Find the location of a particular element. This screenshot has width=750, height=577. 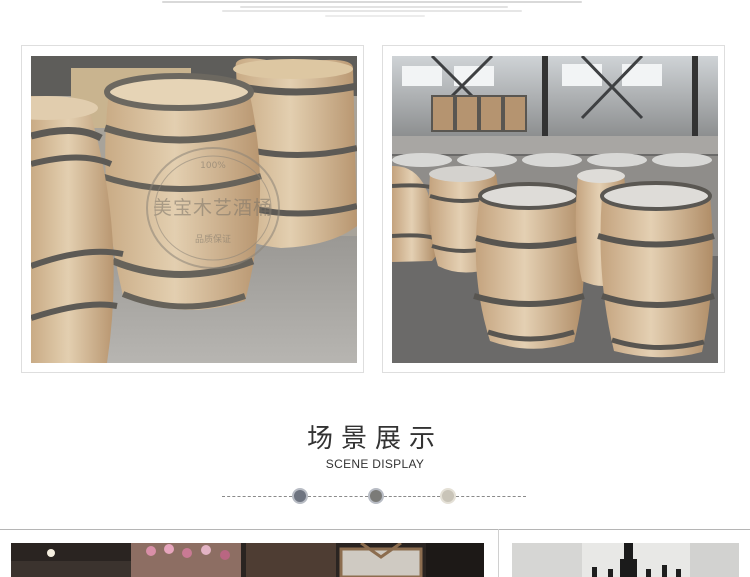

section-subtitle: SCENE DISPLAY is located at coordinates (375, 464).